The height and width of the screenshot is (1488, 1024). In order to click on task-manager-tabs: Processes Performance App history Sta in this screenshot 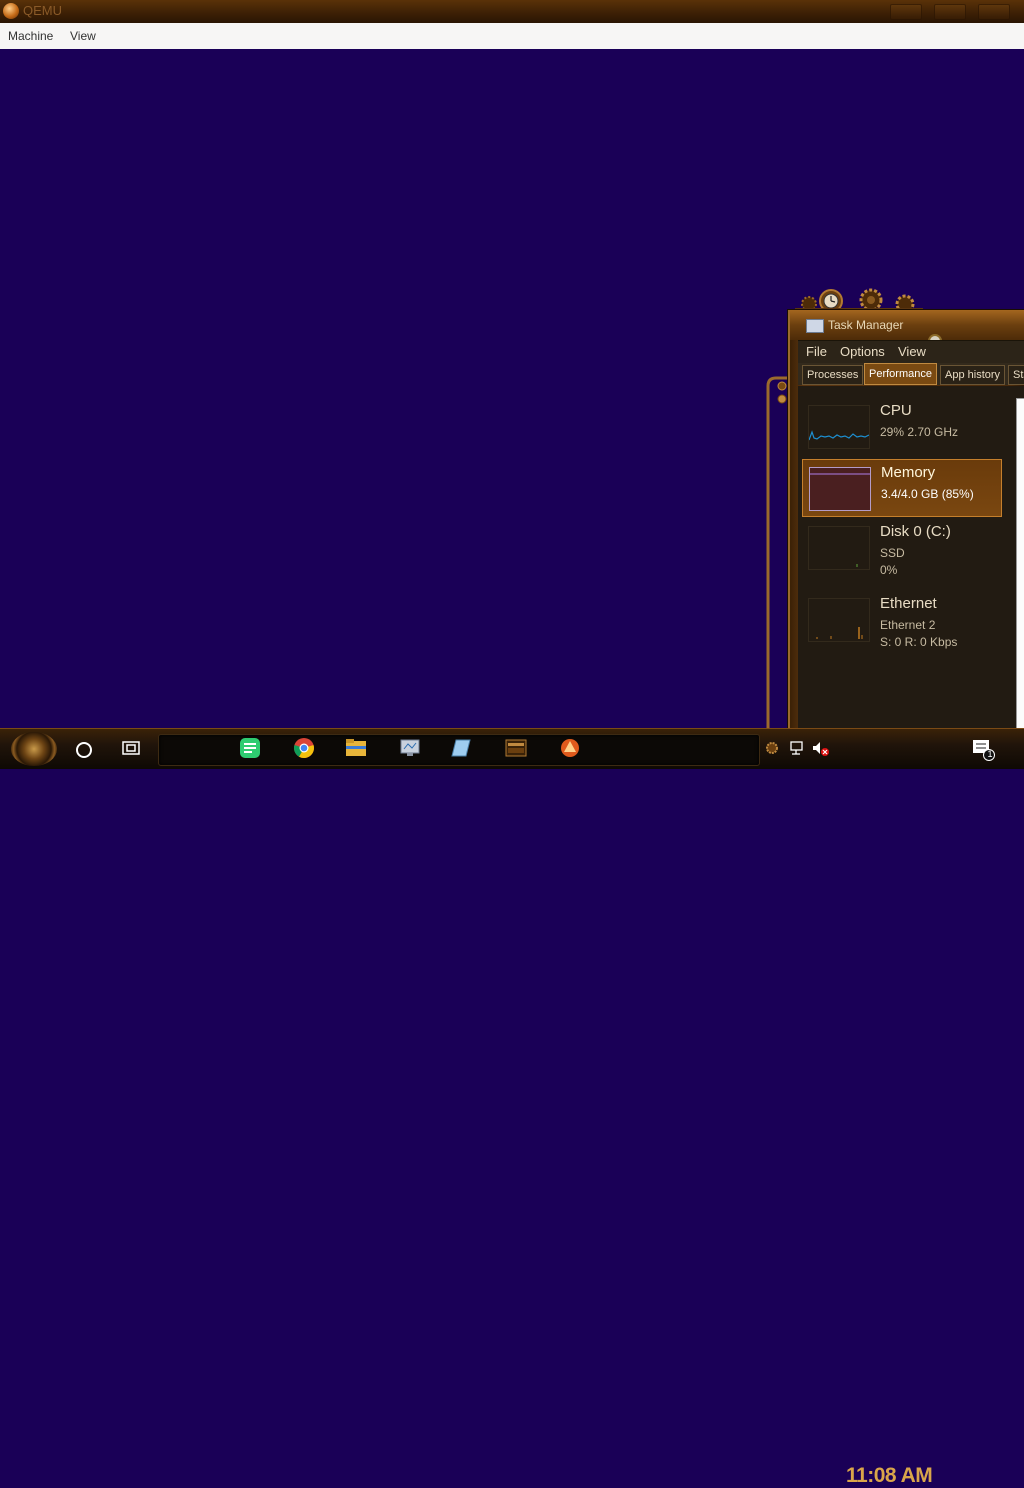, I will do `click(911, 374)`.